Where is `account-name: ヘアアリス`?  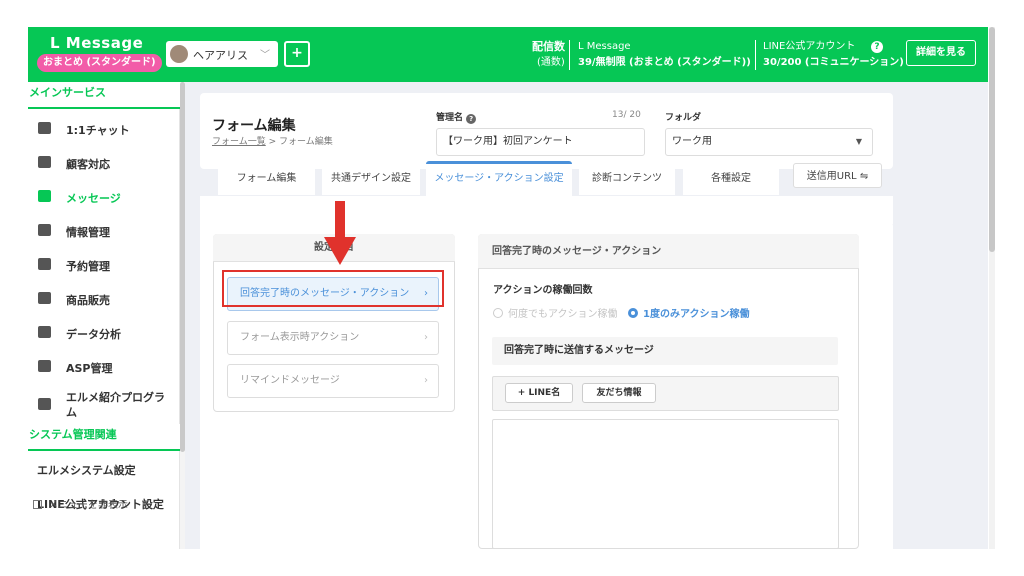
account-name: ヘアアリス is located at coordinates (220, 55).